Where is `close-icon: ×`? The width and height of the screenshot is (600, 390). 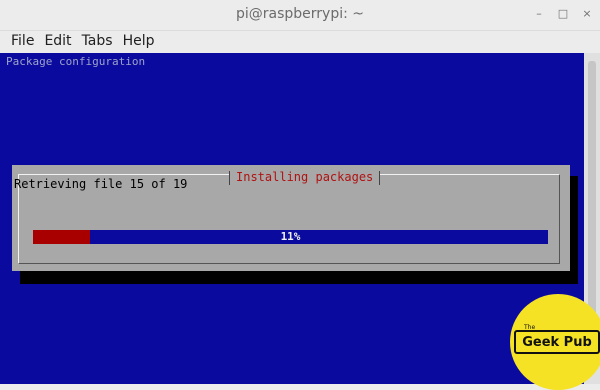 close-icon: × is located at coordinates (587, 14).